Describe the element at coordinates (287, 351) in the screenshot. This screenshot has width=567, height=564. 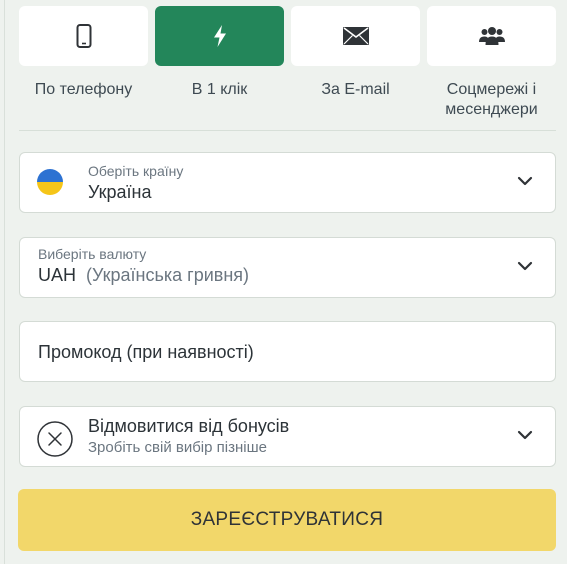
I see `promo-code-input: Промокод (при наявності)` at that location.